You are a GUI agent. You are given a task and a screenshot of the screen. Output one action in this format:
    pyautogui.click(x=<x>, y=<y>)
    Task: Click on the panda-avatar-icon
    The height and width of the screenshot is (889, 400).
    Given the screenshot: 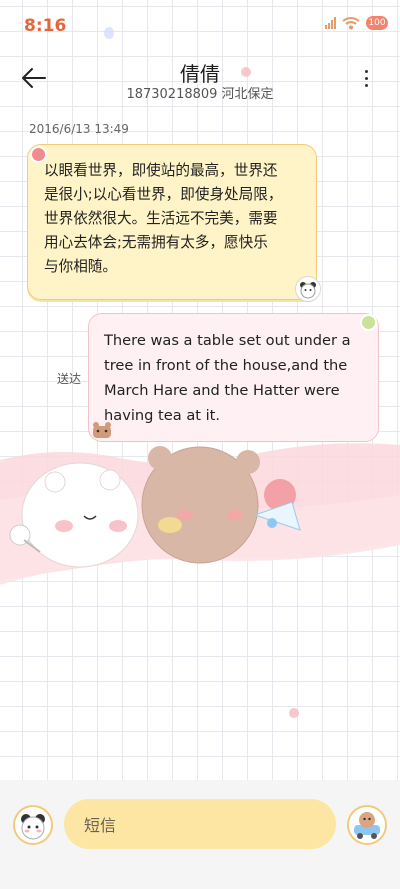 What is the action you would take?
    pyautogui.click(x=33, y=827)
    